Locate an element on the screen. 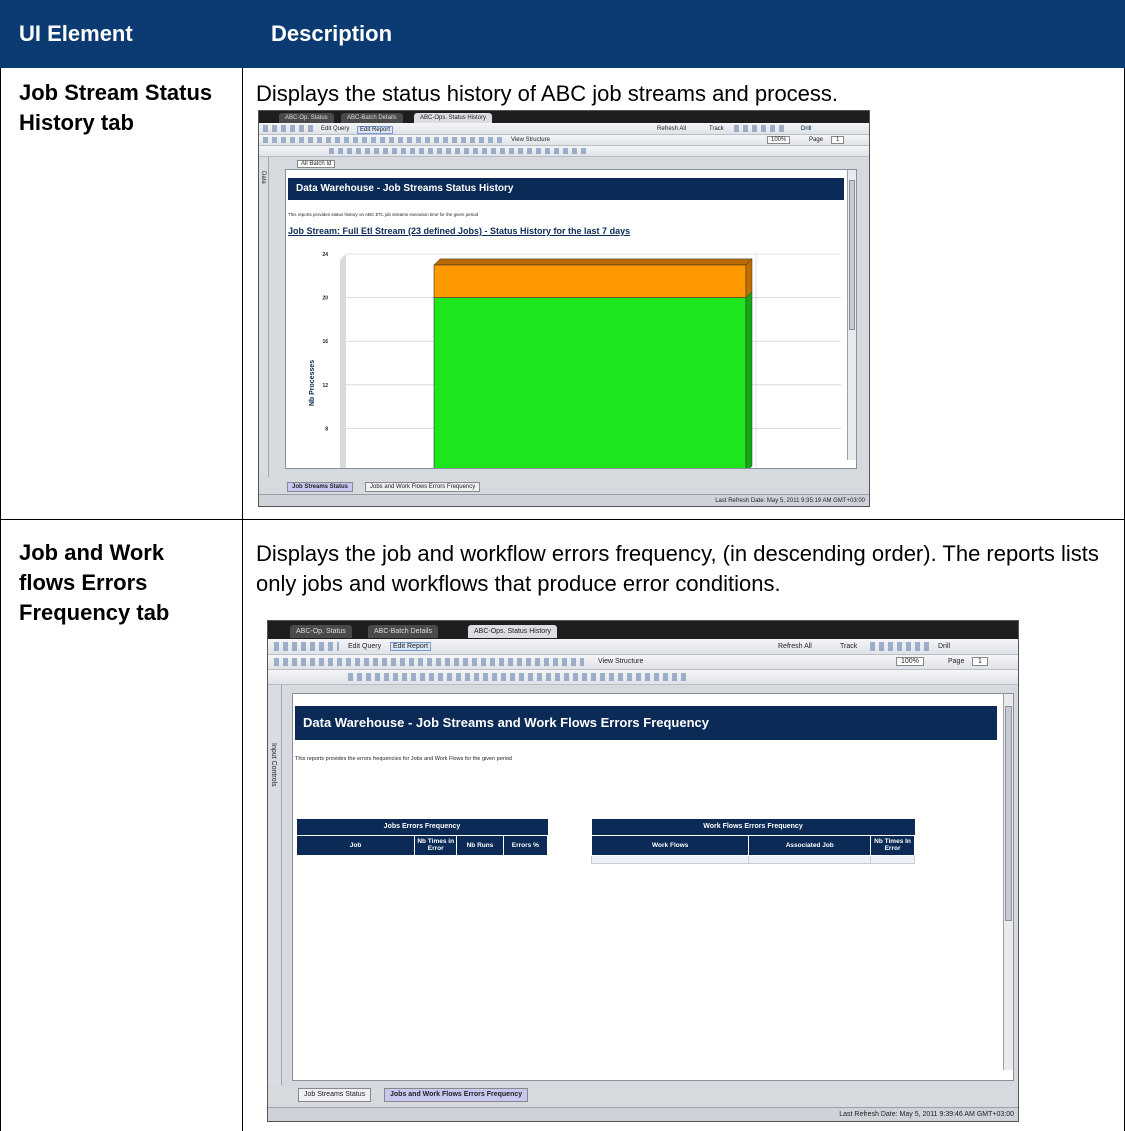 The width and height of the screenshot is (1125, 1131). row-divider is located at coordinates (562, 519).